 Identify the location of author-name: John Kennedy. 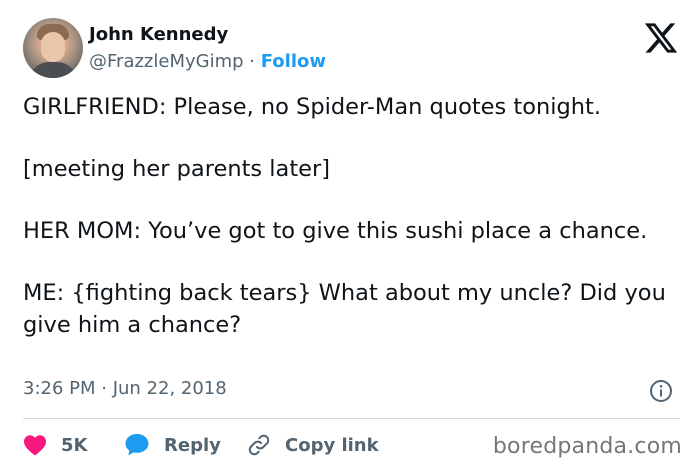
(158, 34).